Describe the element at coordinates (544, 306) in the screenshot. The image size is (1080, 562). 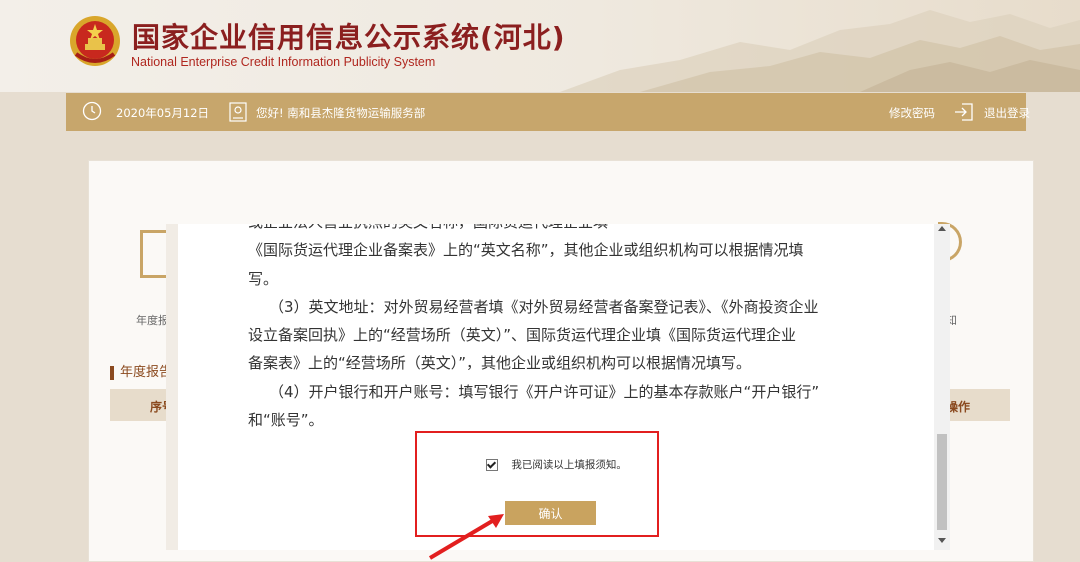
I see `notice-line: （3）英文地址：对外贸易经营者填《对外贸易经营者备案登记表》、《外商投资企业` at that location.